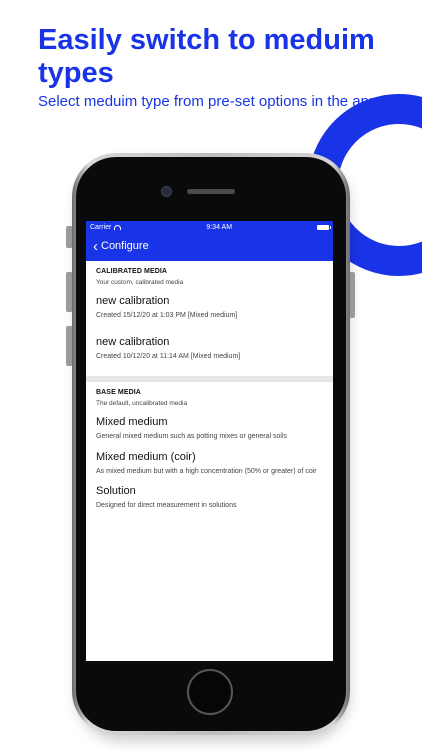 This screenshot has height=750, width=422. What do you see at coordinates (323, 227) in the screenshot?
I see `battery-icon` at bounding box center [323, 227].